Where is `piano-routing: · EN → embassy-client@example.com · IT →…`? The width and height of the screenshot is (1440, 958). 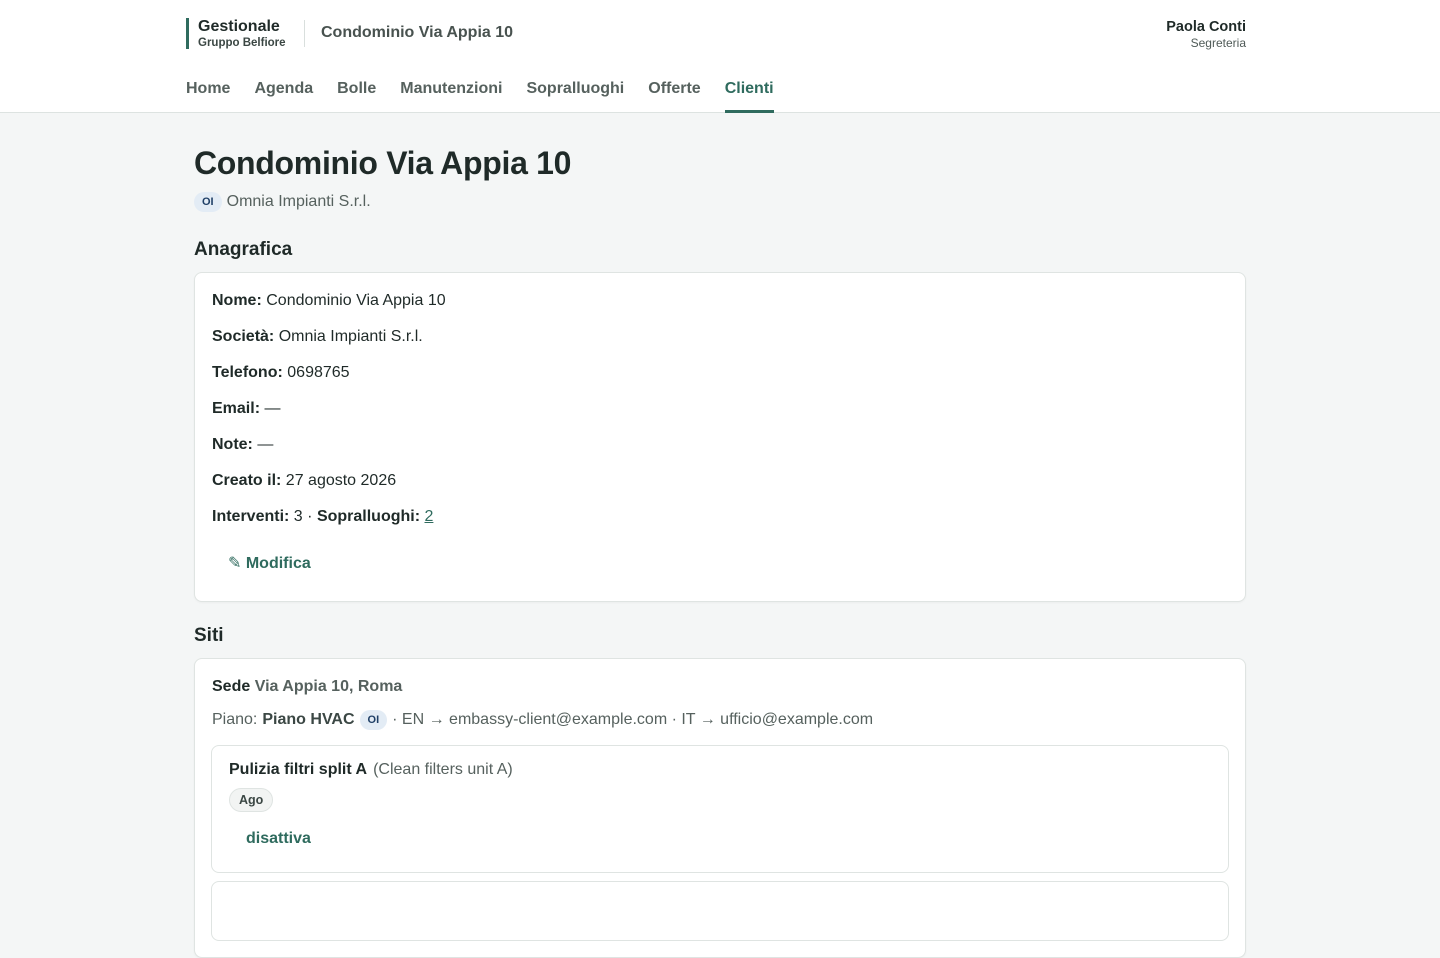 piano-routing: · EN → embassy-client@example.com · IT →… is located at coordinates (633, 719).